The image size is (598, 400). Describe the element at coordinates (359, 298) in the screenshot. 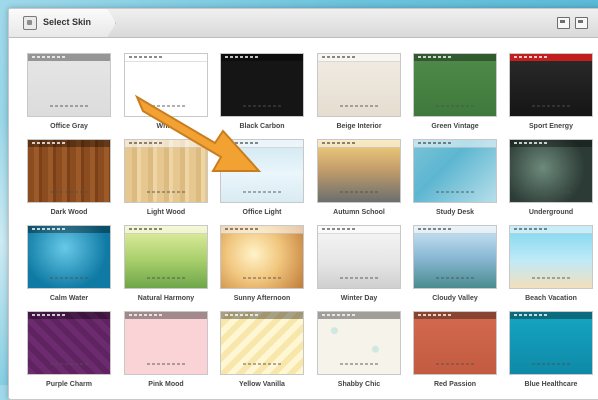

I see `skin-label: Winter Day` at that location.